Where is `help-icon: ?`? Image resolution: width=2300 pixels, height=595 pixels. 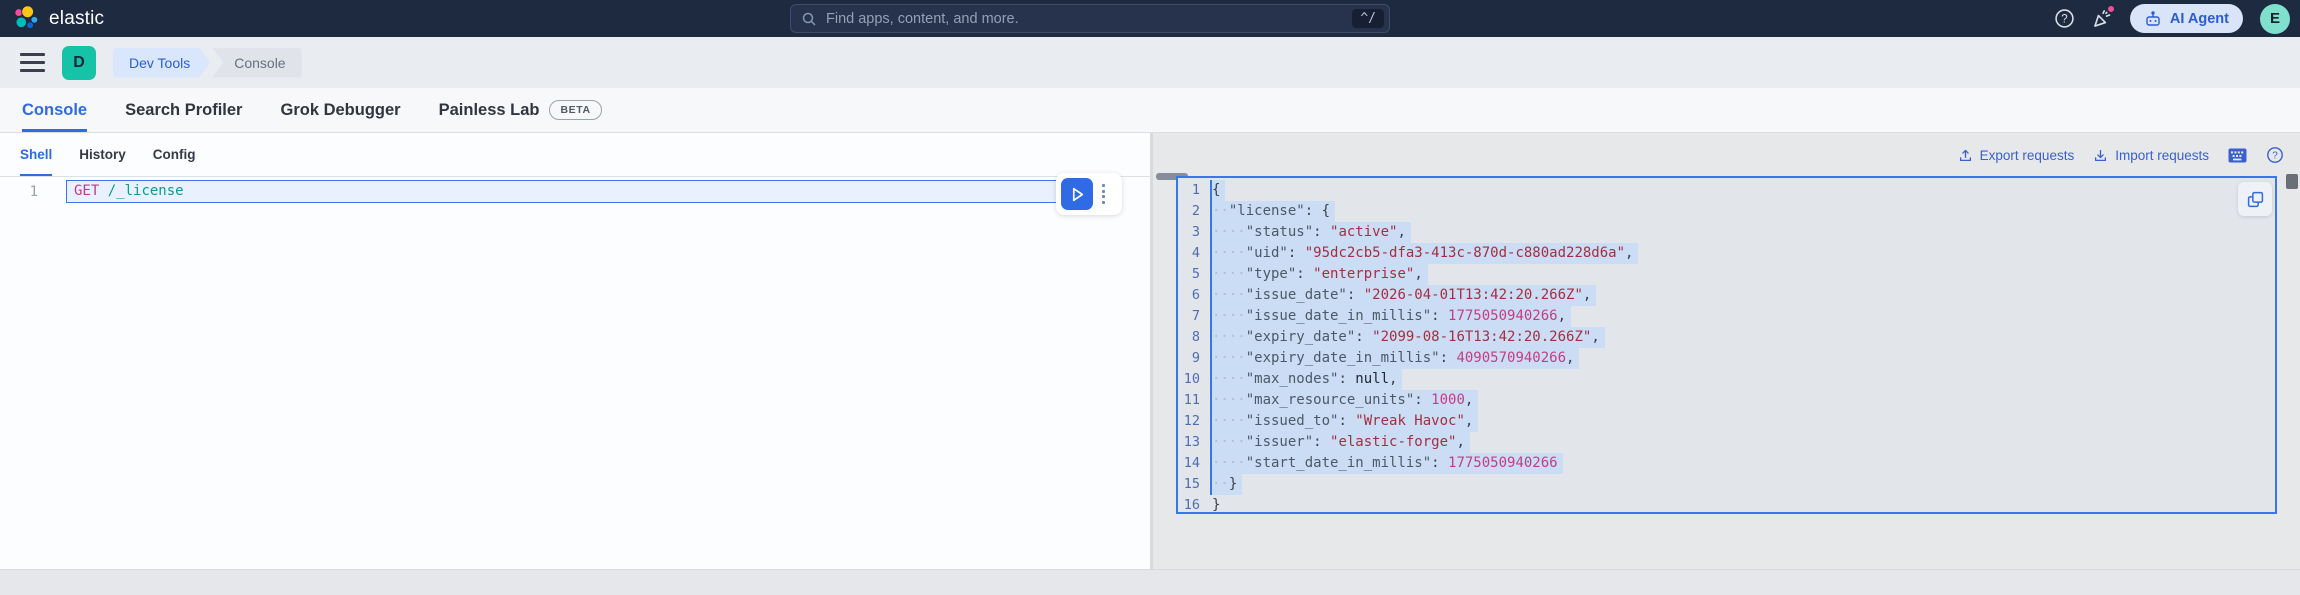 help-icon: ? is located at coordinates (2064, 18).